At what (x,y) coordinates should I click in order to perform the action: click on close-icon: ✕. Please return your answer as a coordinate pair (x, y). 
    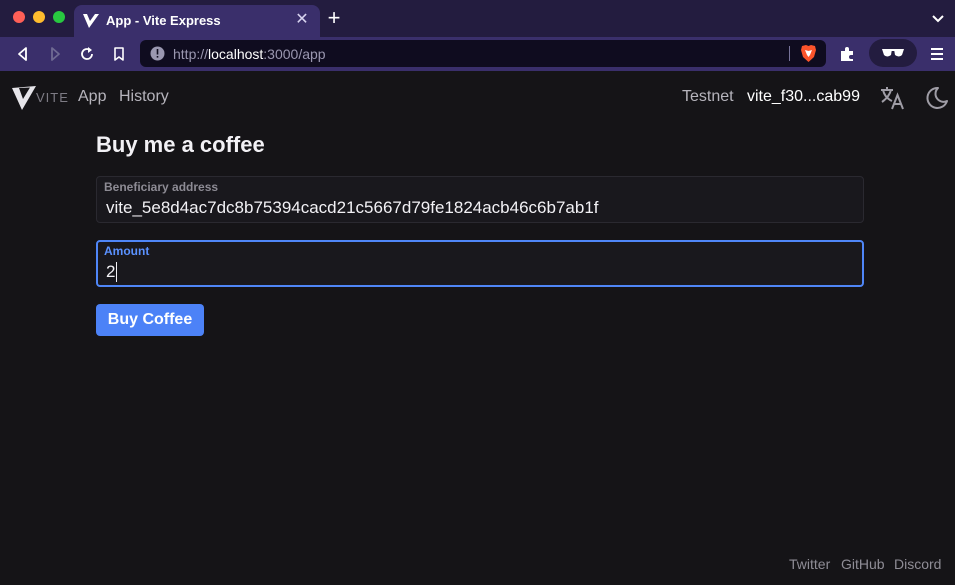
    Looking at the image, I should click on (302, 20).